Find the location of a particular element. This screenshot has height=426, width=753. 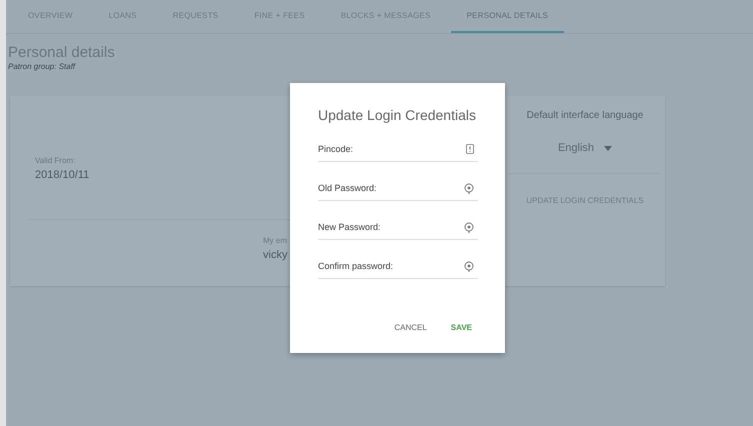

tab: PERSONAL DETAILS is located at coordinates (507, 16).